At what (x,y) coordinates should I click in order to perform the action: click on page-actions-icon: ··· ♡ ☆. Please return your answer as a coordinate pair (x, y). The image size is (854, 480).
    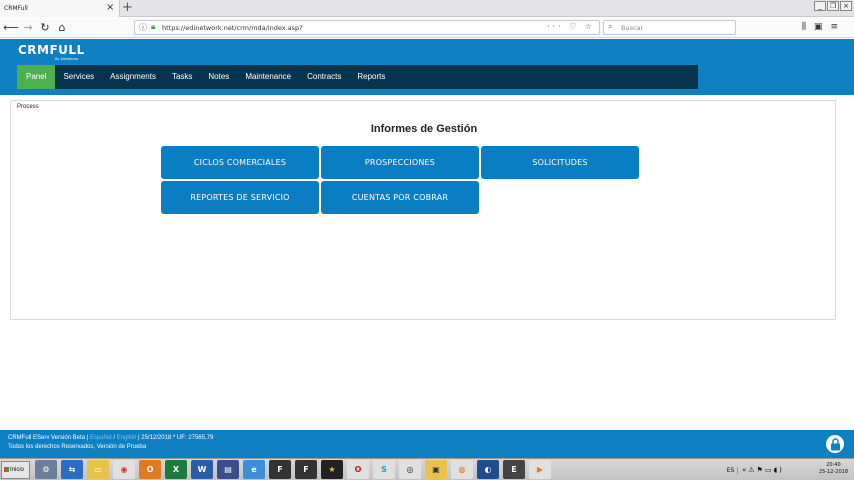
    Looking at the image, I should click on (571, 26).